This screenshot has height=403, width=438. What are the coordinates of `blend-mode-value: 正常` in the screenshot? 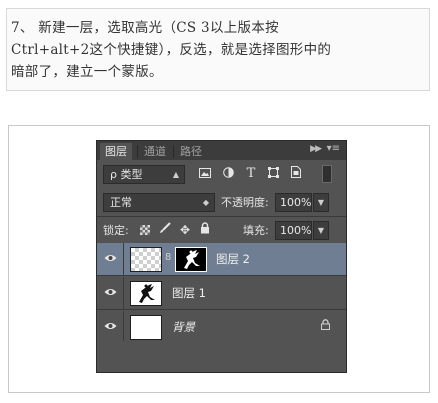 It's located at (121, 202).